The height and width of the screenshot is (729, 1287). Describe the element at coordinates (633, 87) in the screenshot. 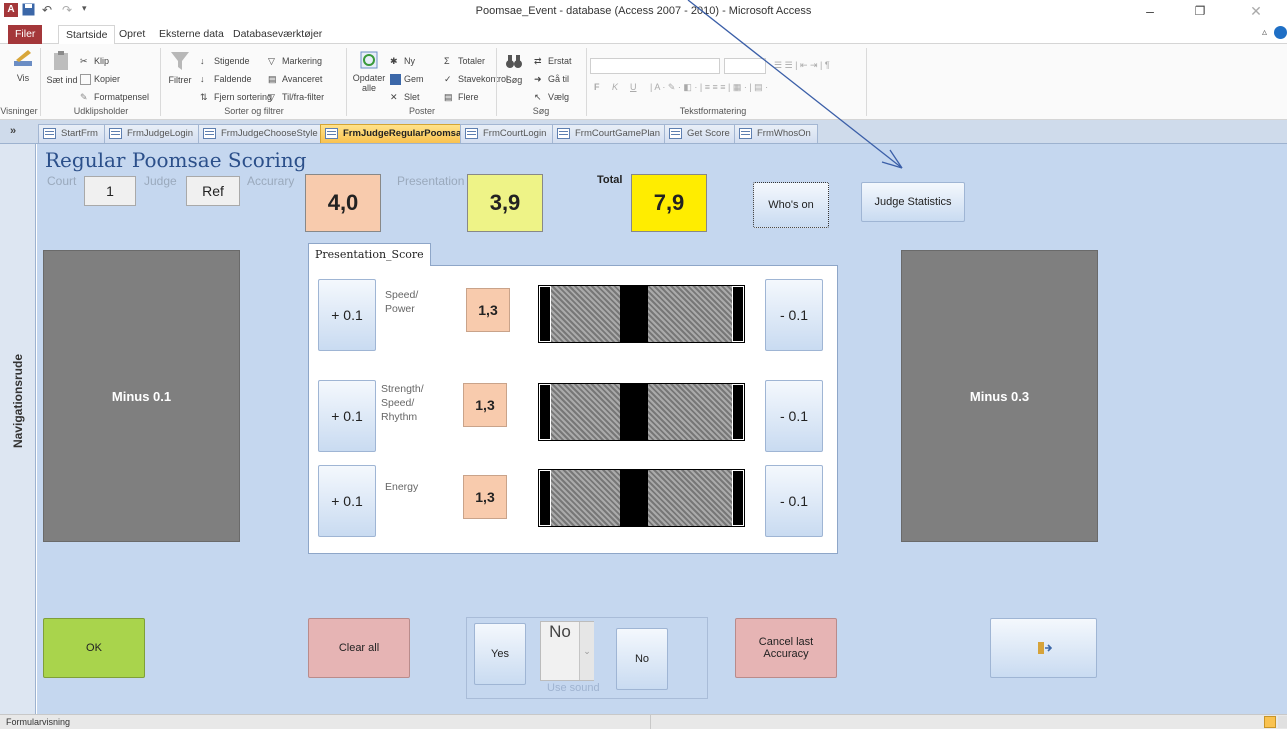

I see `underline-button: U` at that location.